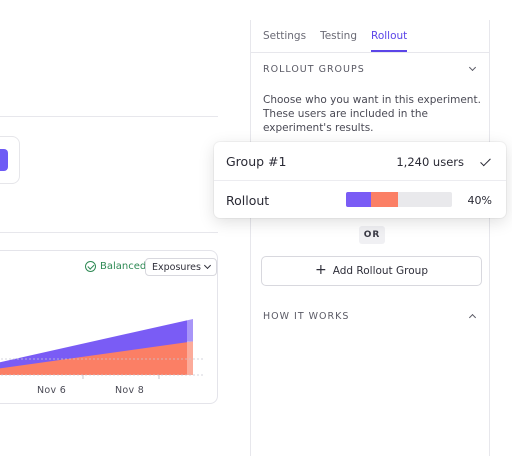 The image size is (512, 456). I want to click on or-separator: OR, so click(372, 235).